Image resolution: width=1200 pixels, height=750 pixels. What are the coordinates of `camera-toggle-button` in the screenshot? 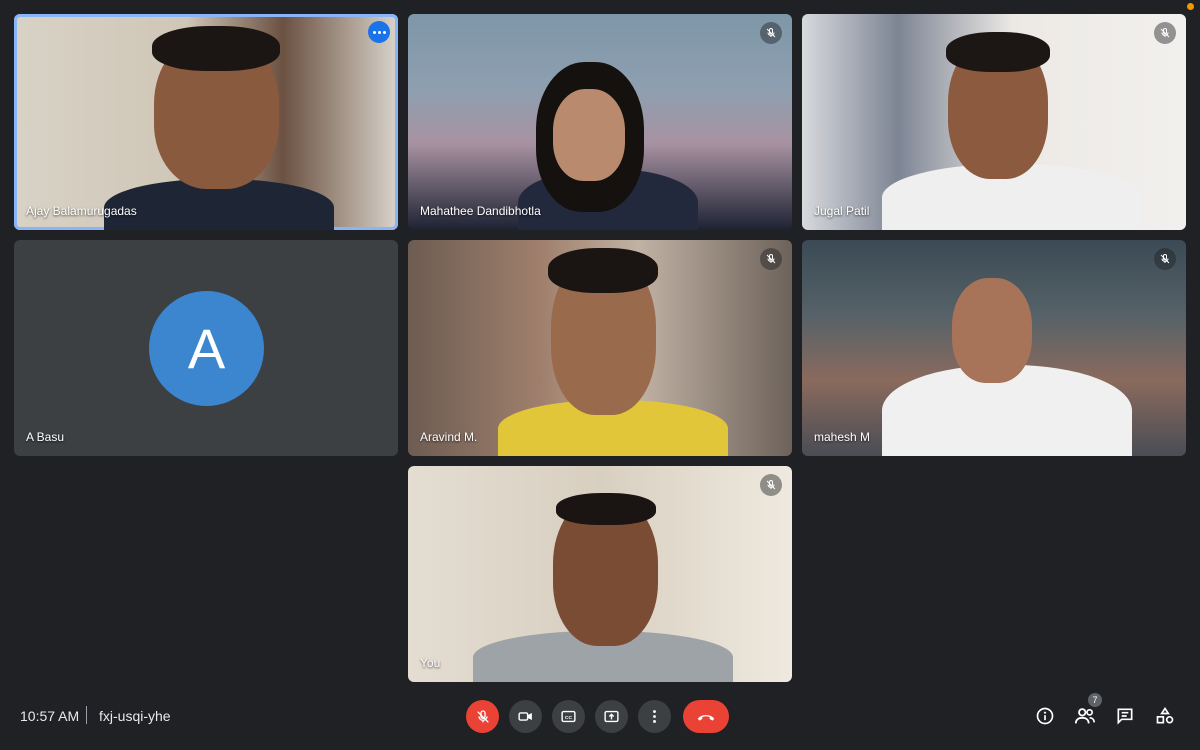 It's located at (525, 716).